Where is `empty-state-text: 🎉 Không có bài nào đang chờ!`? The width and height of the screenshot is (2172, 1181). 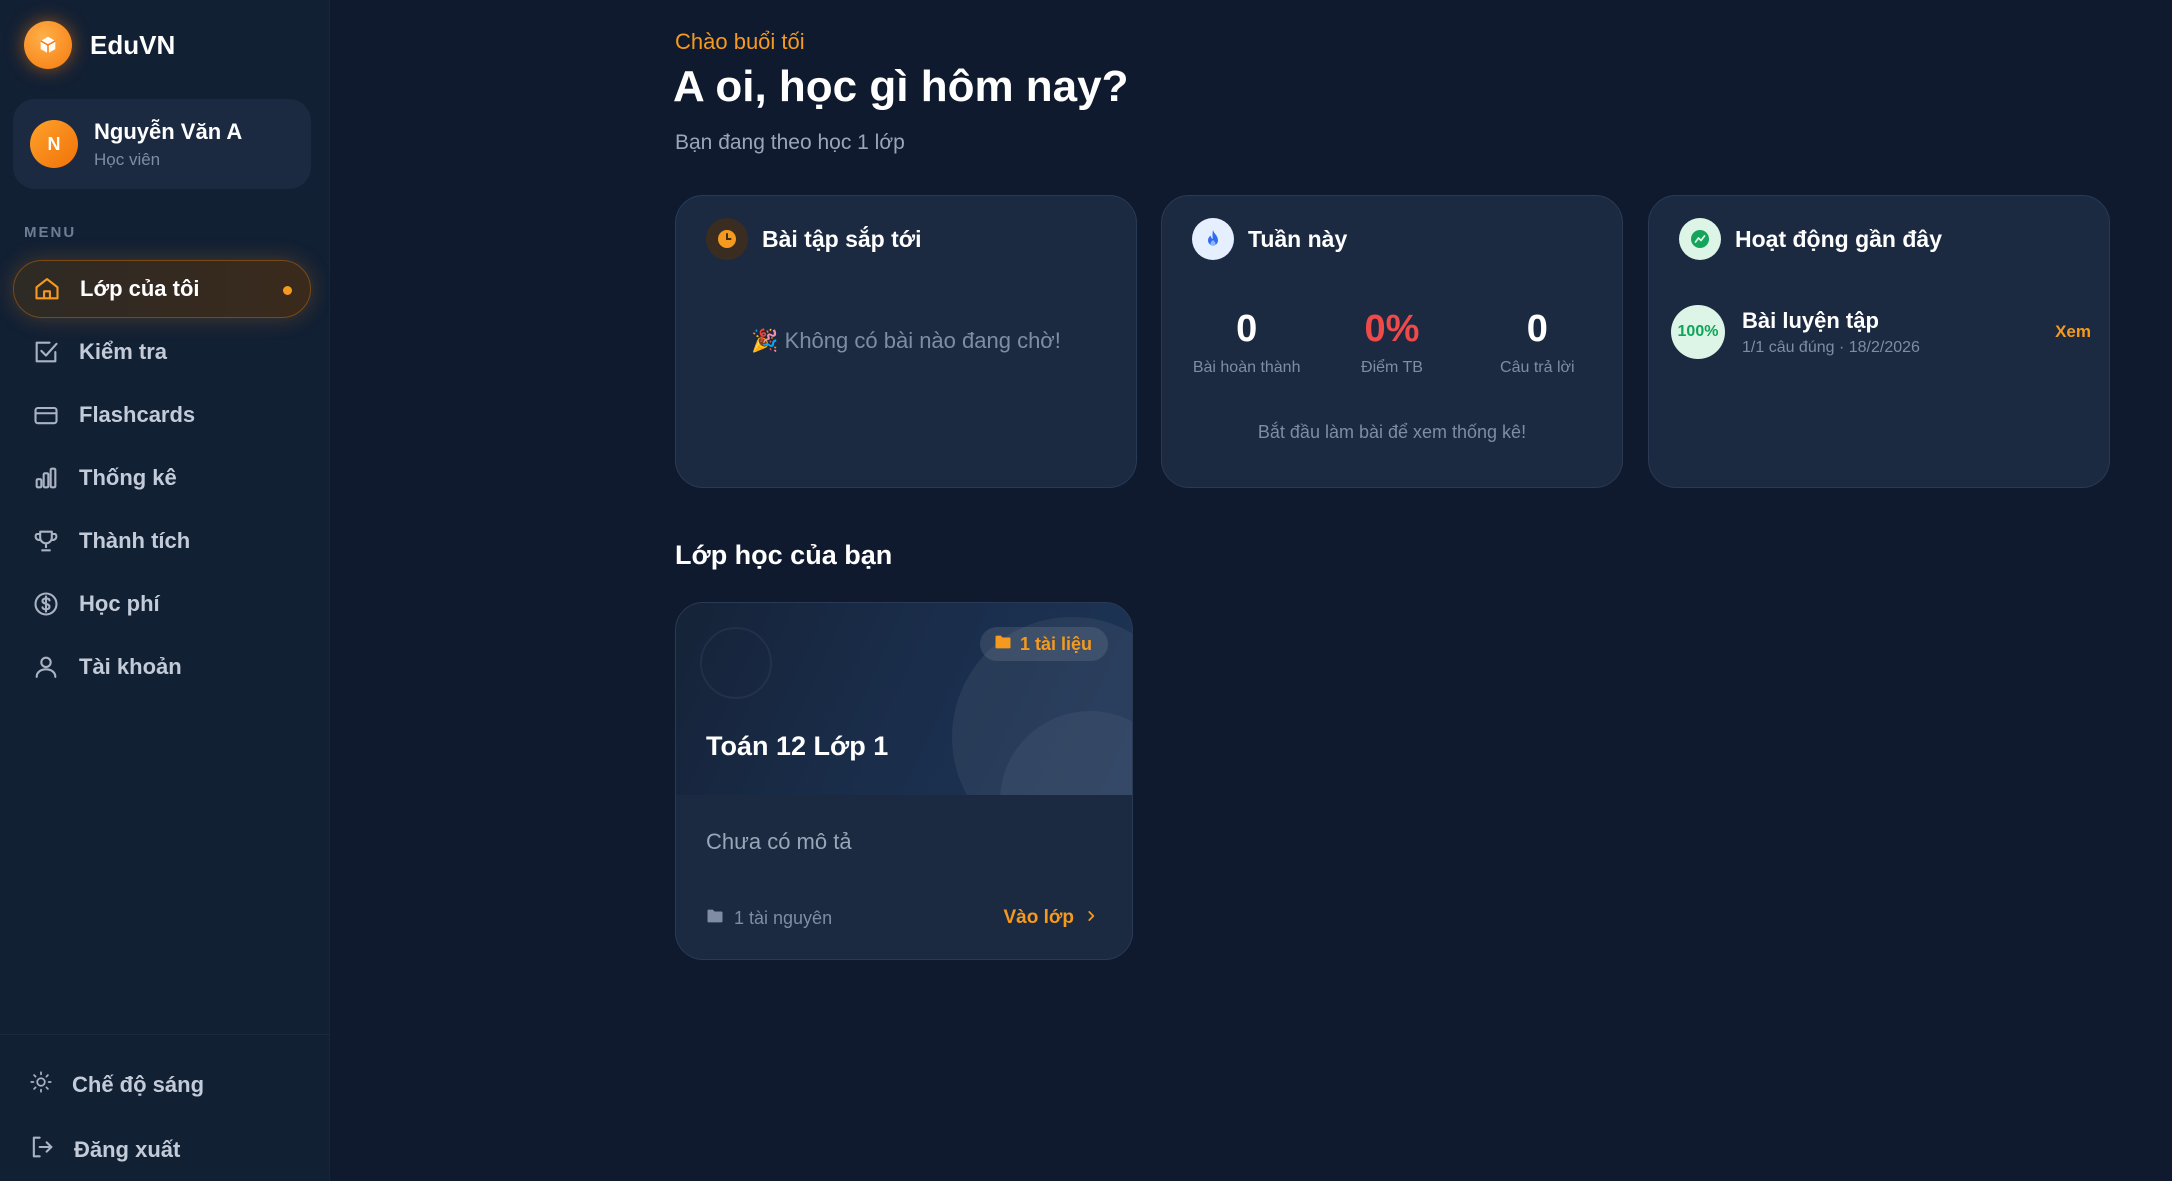
empty-state-text: 🎉 Không có bài nào đang chờ! is located at coordinates (906, 340).